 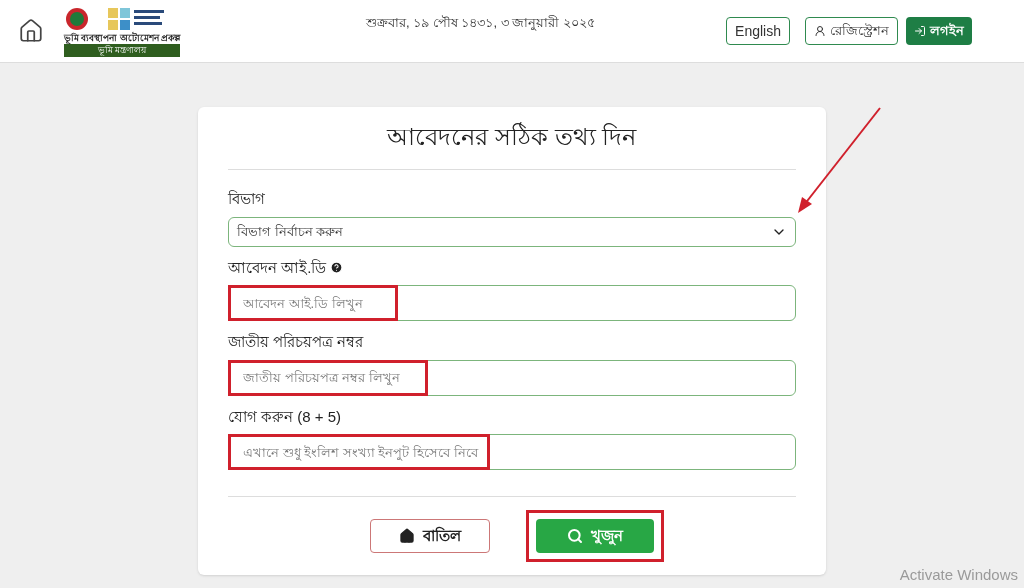 What do you see at coordinates (277, 267) in the screenshot?
I see `field-label: আবেদন আই.ডি` at bounding box center [277, 267].